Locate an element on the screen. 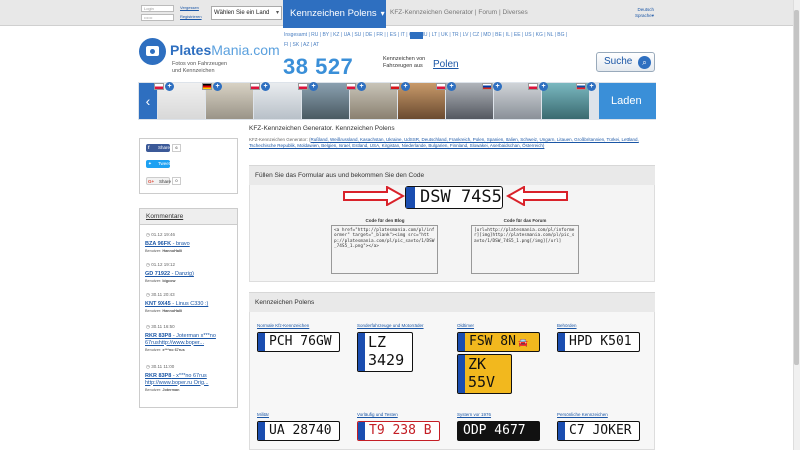 This screenshot has width=800, height=450. plate-temporary: T9 238 B is located at coordinates (398, 431).